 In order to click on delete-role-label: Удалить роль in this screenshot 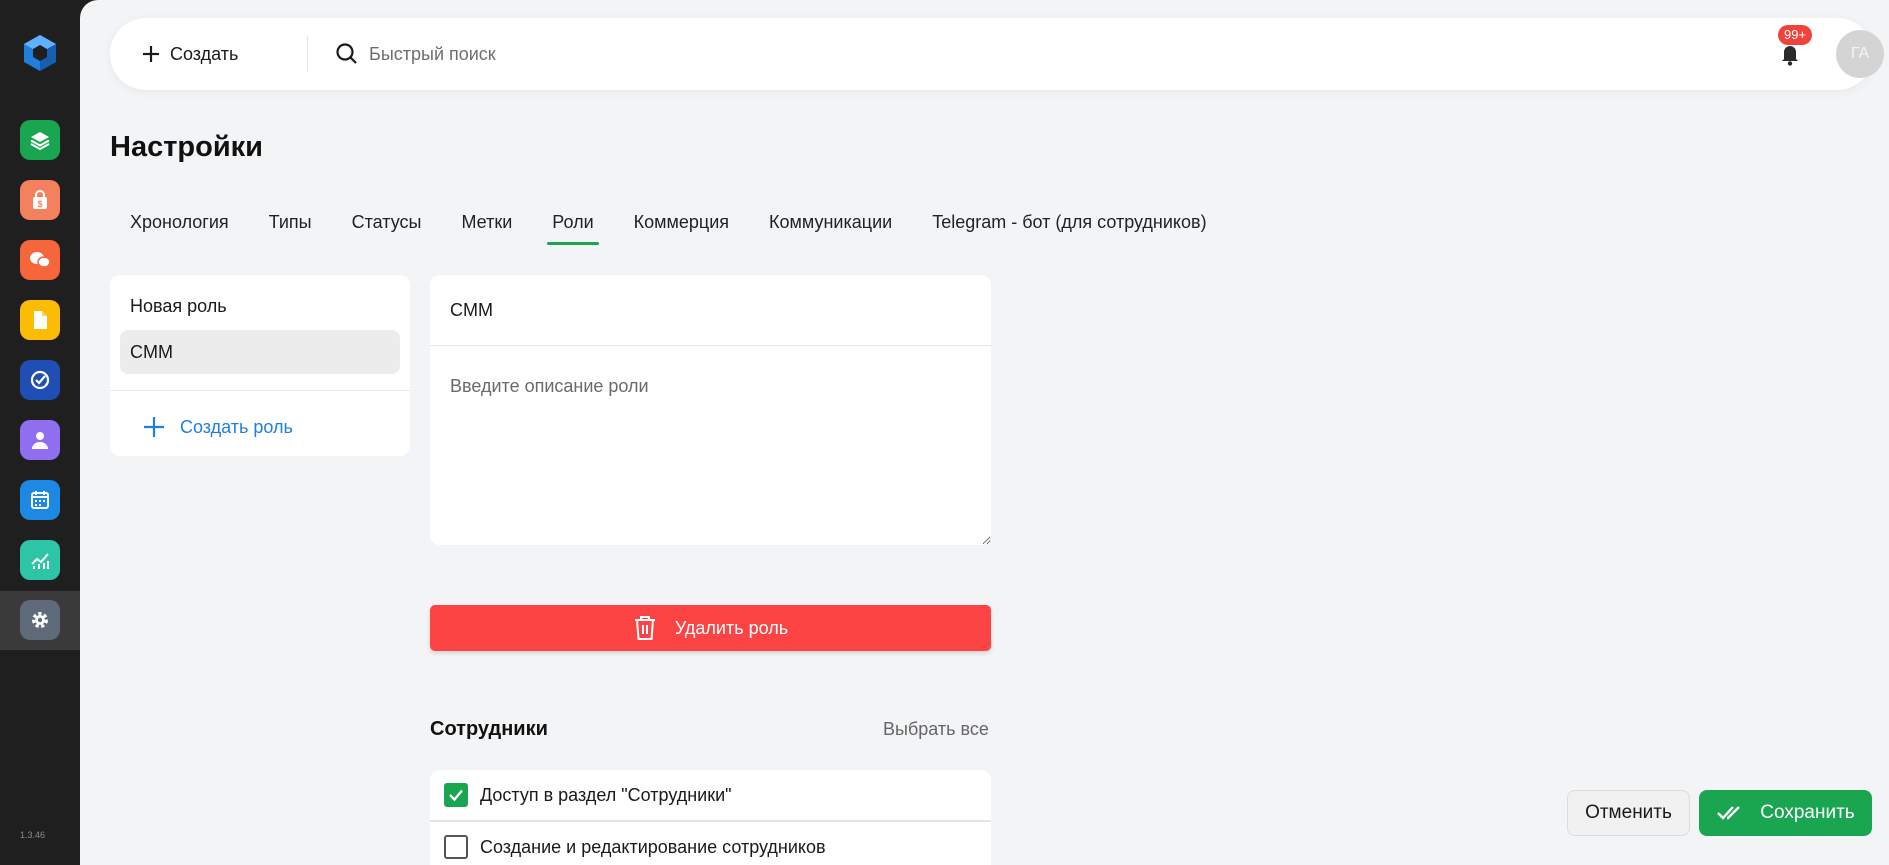, I will do `click(731, 627)`.